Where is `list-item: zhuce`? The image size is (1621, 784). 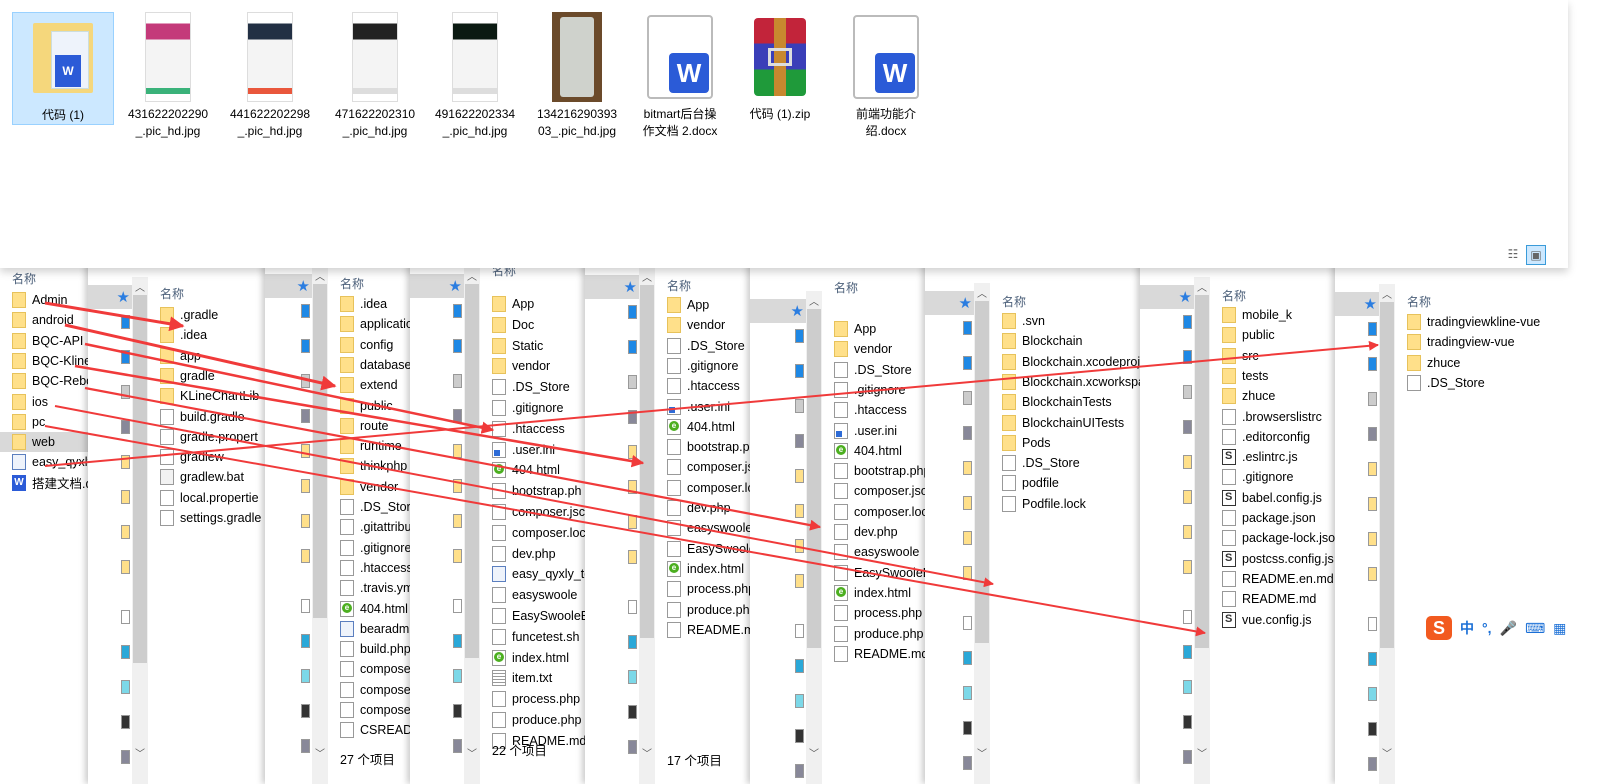 list-item: zhuce is located at coordinates (1433, 363).